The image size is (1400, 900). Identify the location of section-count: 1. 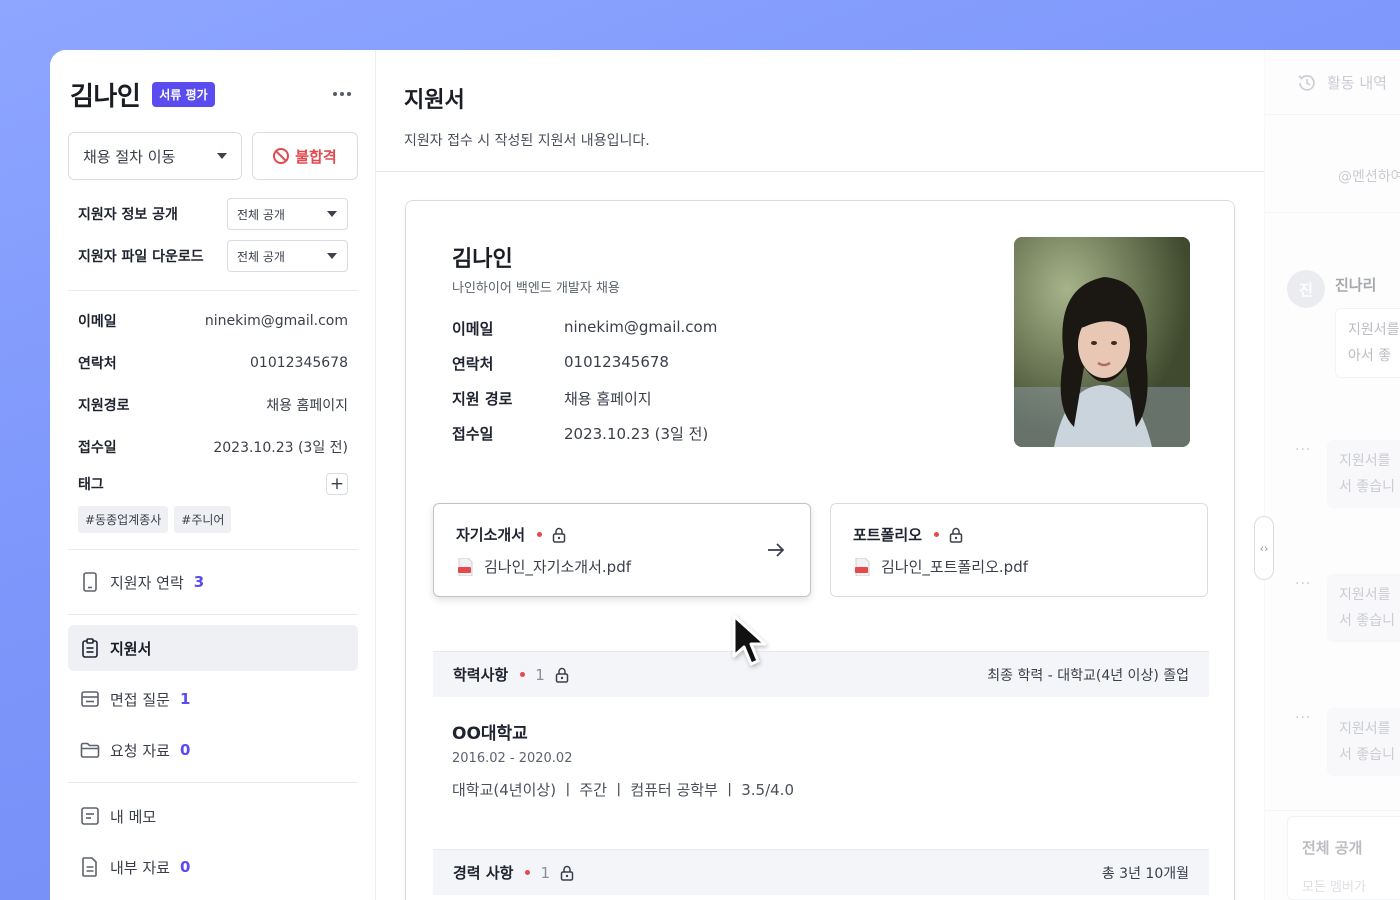
(540, 674).